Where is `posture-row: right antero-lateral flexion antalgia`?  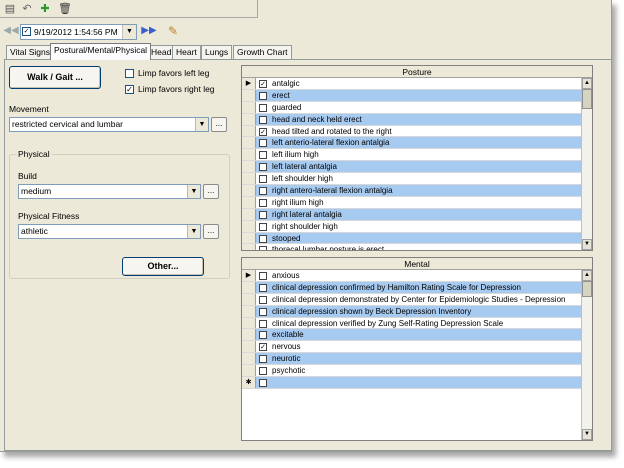
posture-row: right antero-lateral flexion antalgia is located at coordinates (417, 191).